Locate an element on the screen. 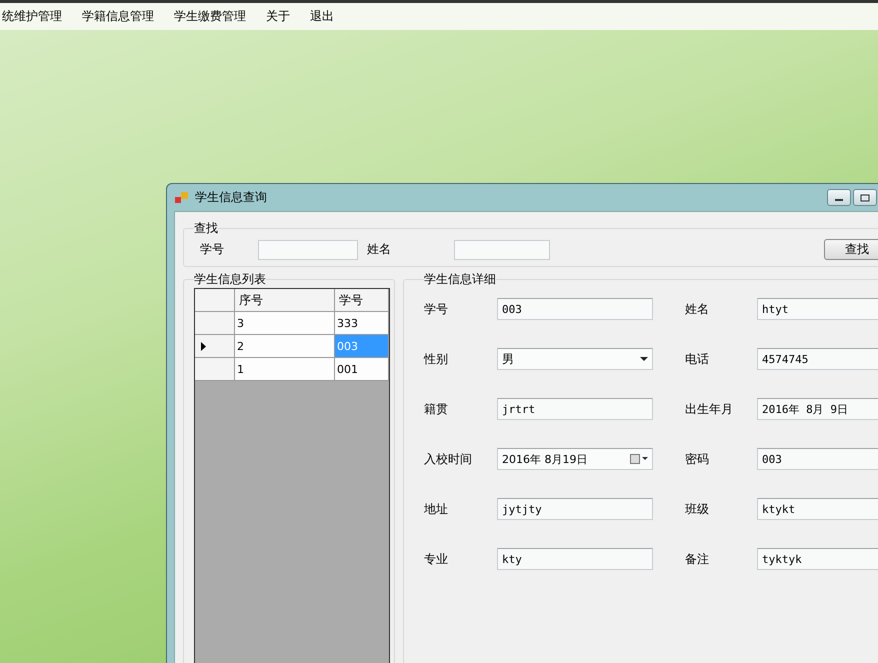 The width and height of the screenshot is (878, 663). text-field: jytjty is located at coordinates (575, 509).